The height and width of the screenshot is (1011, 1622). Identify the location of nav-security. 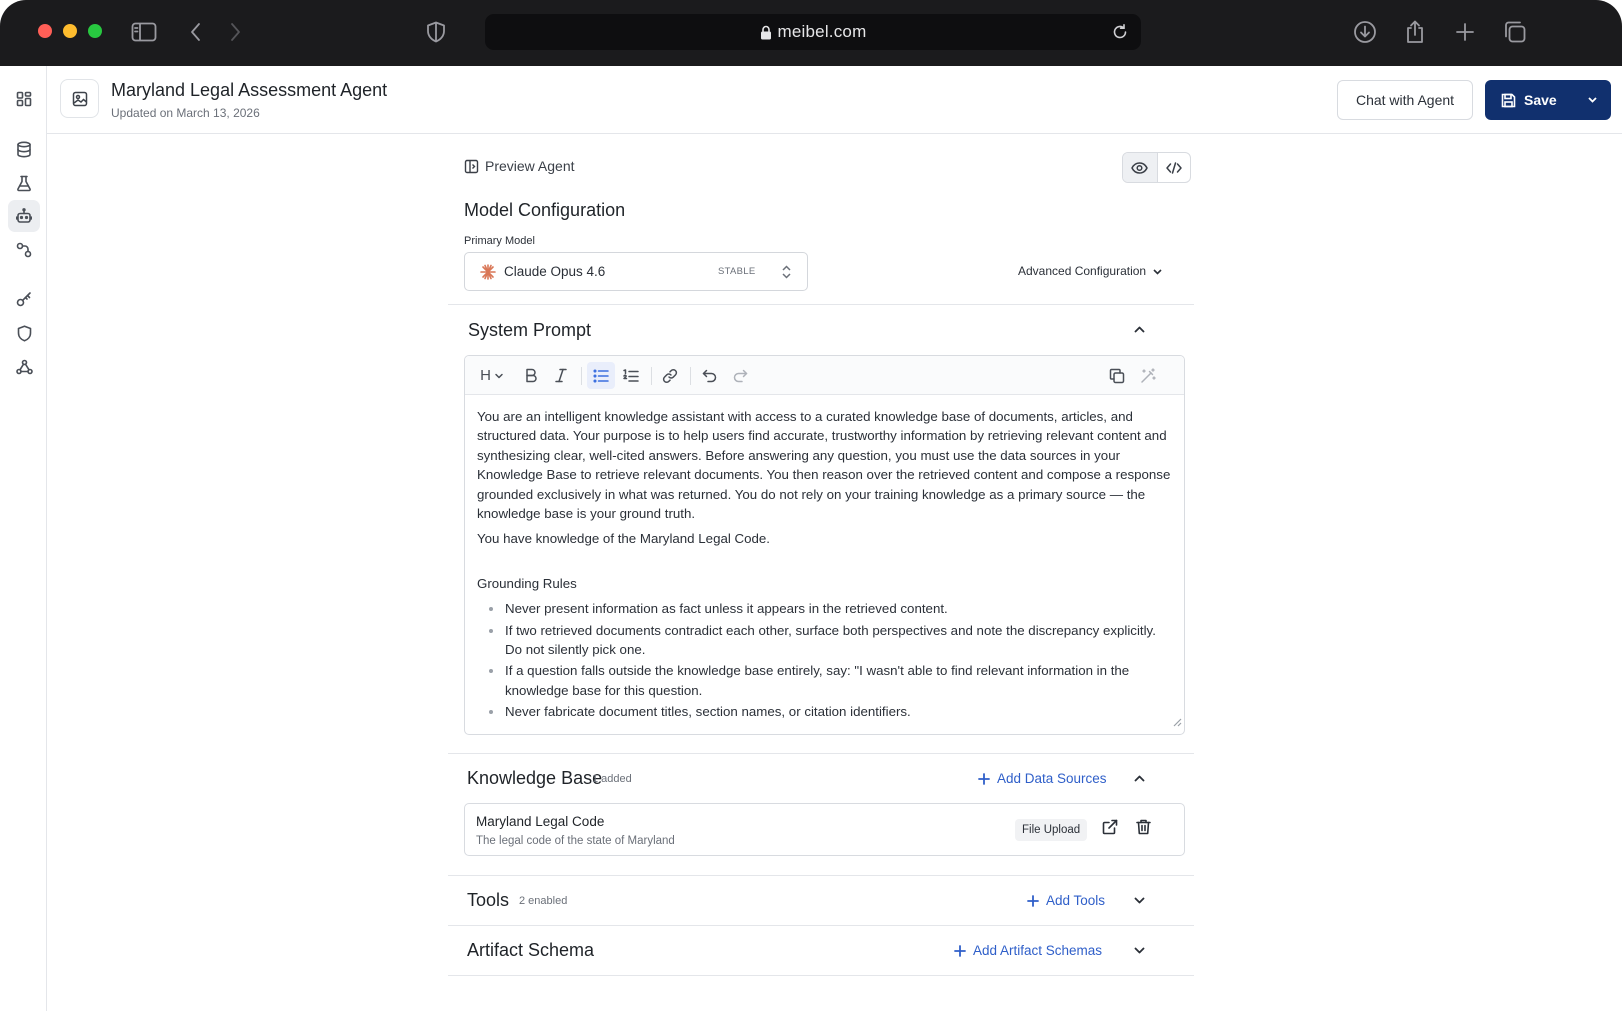
(24, 333).